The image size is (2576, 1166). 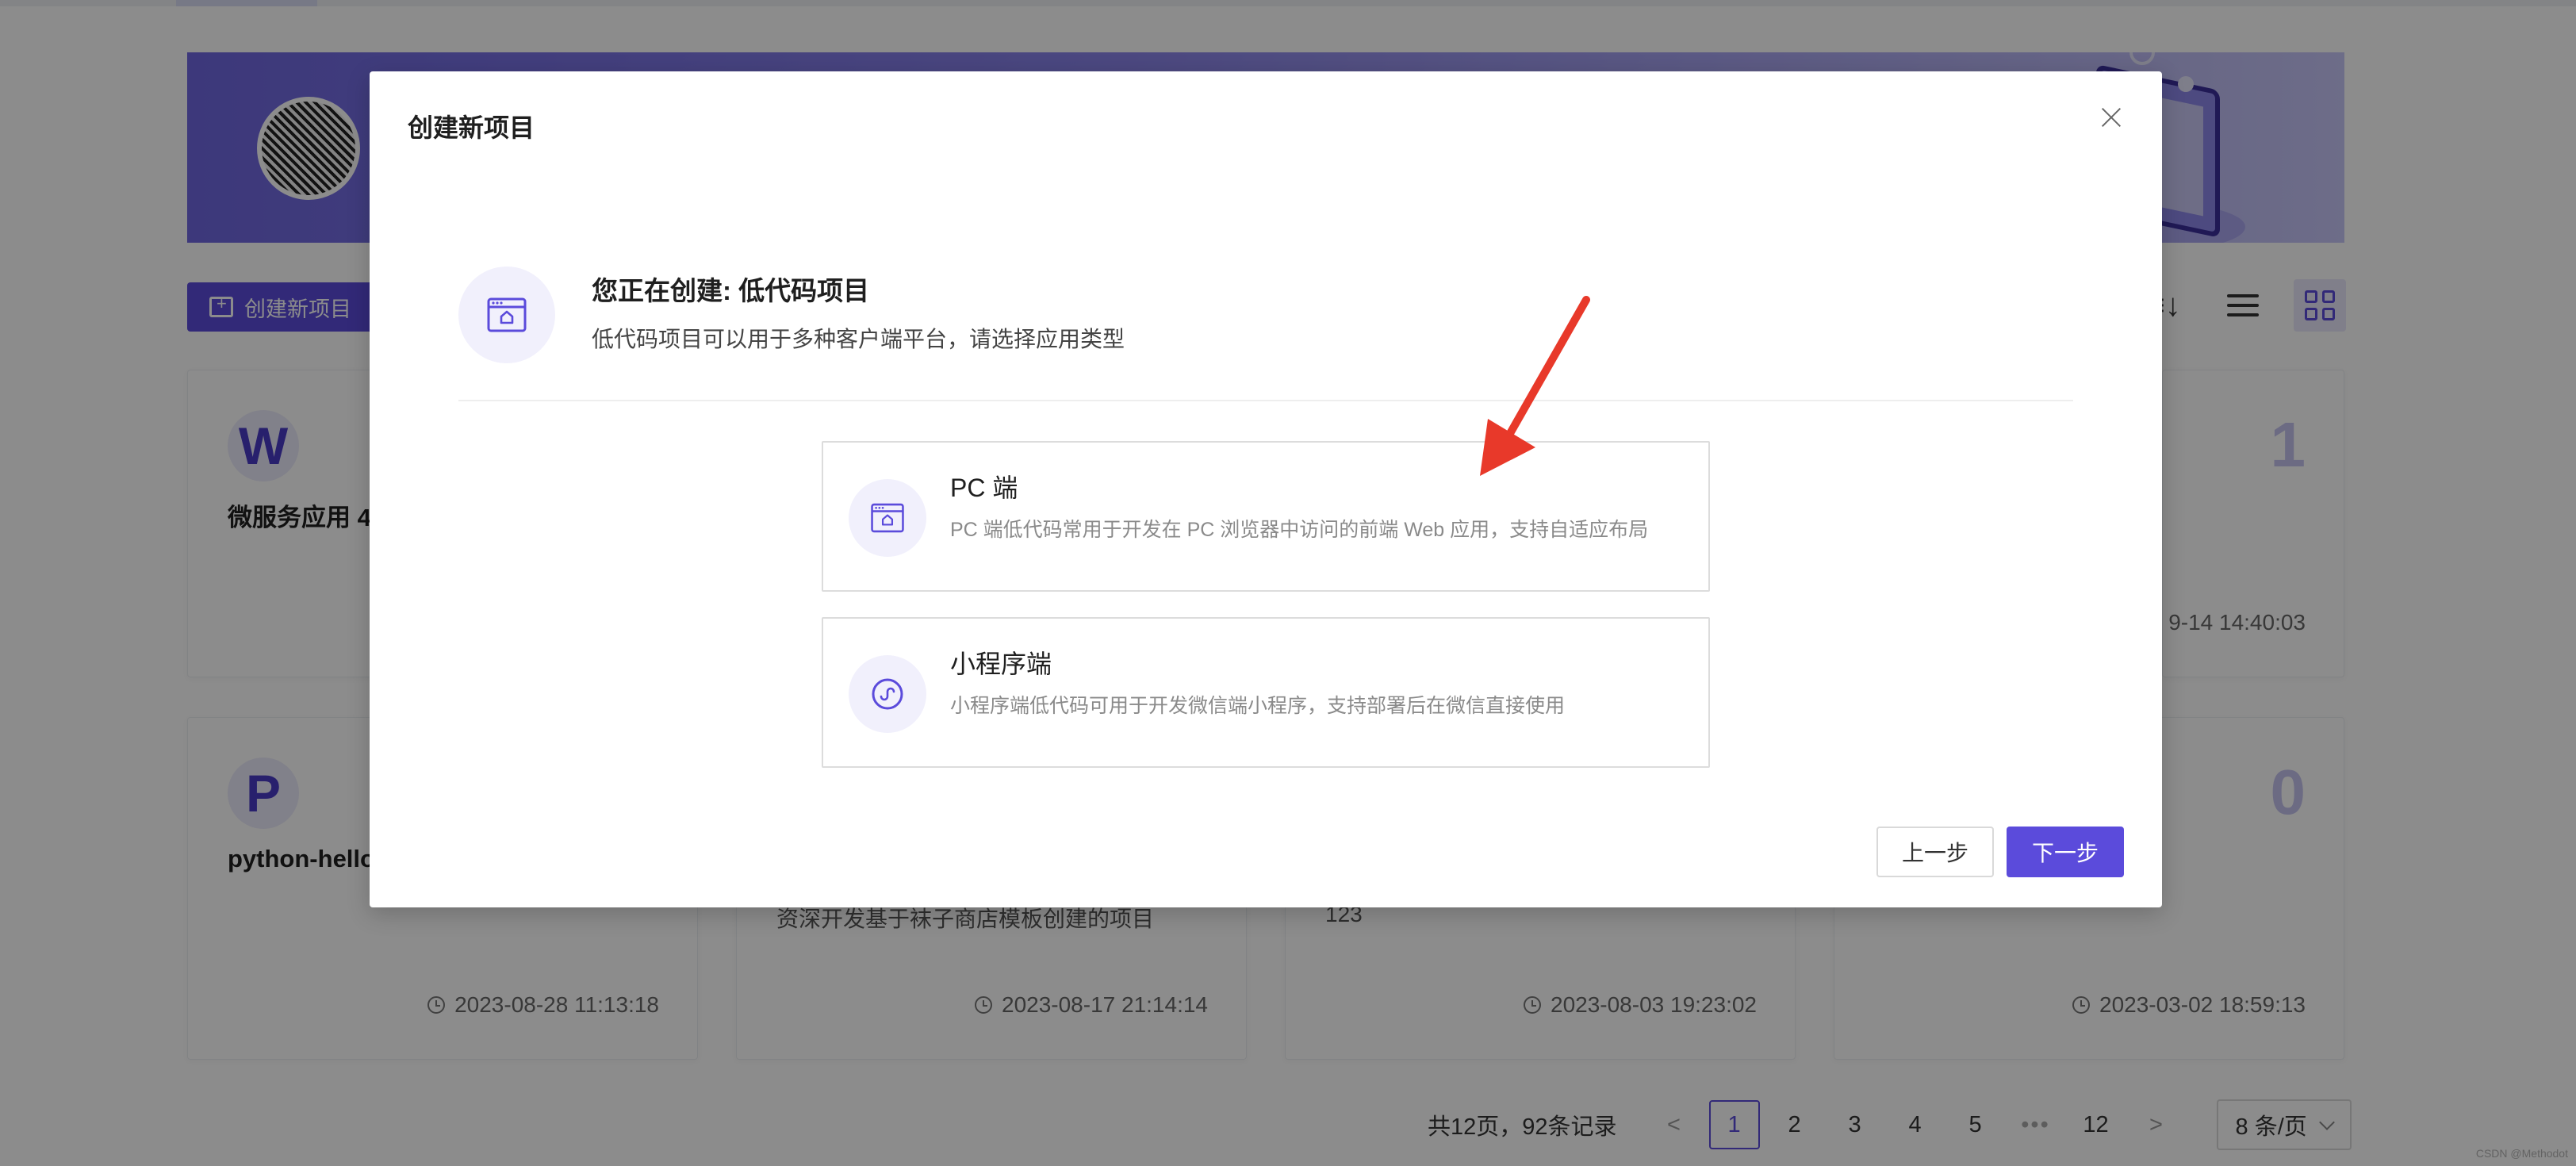 What do you see at coordinates (1258, 706) in the screenshot?
I see `option-desc: 小程序端低代码可用于开发微信端小程序，支持部署后在微信直接使用` at bounding box center [1258, 706].